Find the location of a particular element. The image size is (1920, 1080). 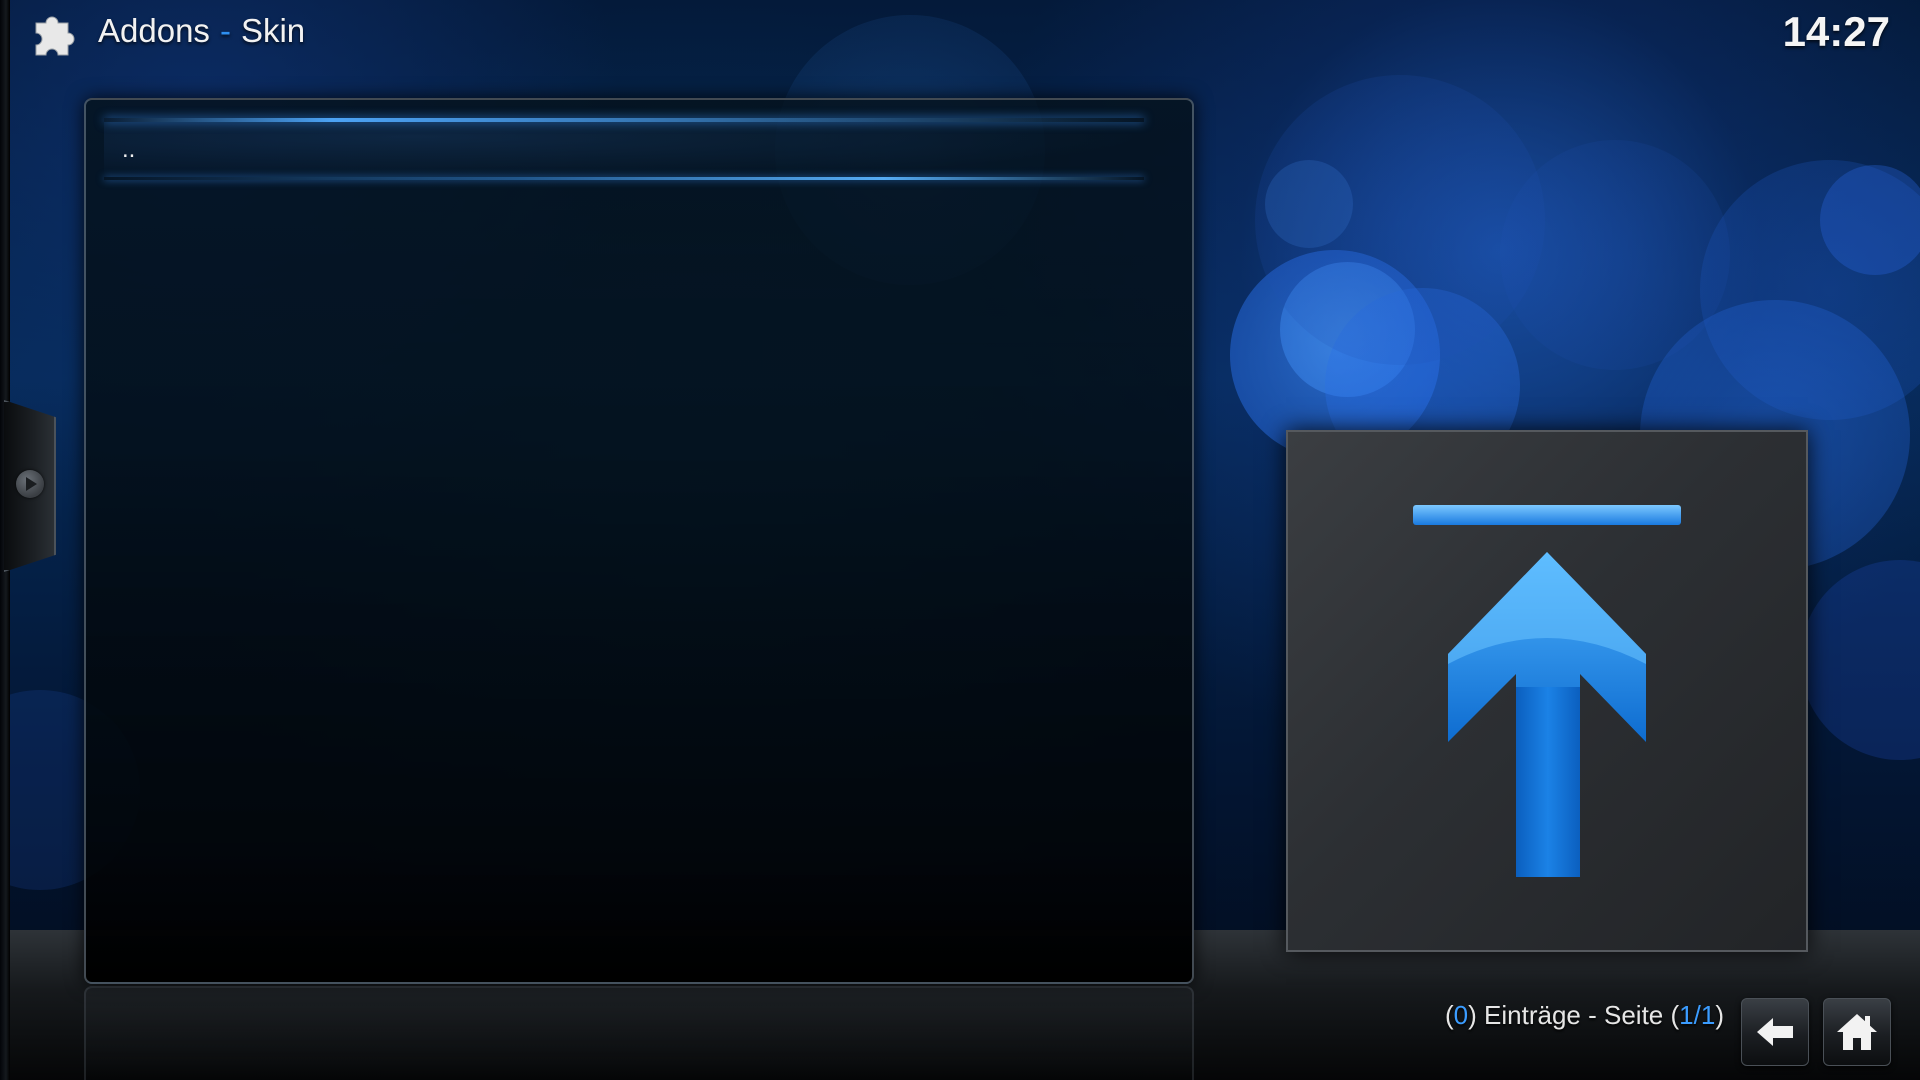

item-count-status: (0) Einträge - Seite (1/1) is located at coordinates (1584, 1015).